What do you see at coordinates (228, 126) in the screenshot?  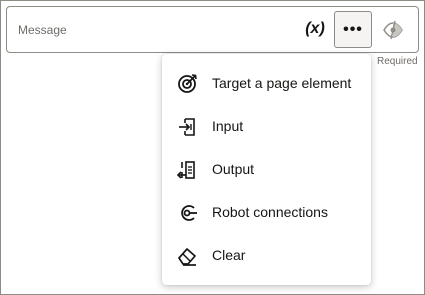 I see `menu-item-label: Input` at bounding box center [228, 126].